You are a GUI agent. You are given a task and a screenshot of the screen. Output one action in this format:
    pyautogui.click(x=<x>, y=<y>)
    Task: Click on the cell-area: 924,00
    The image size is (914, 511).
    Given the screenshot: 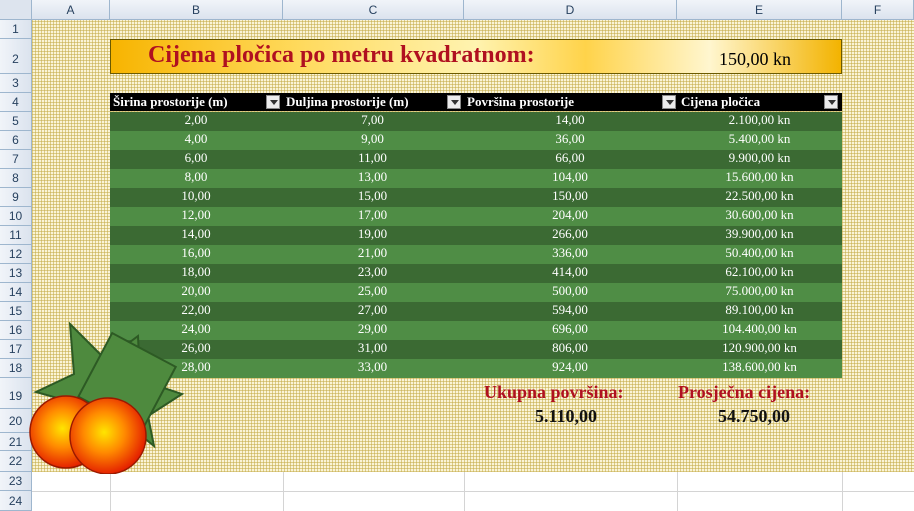 What is the action you would take?
    pyautogui.click(x=570, y=368)
    